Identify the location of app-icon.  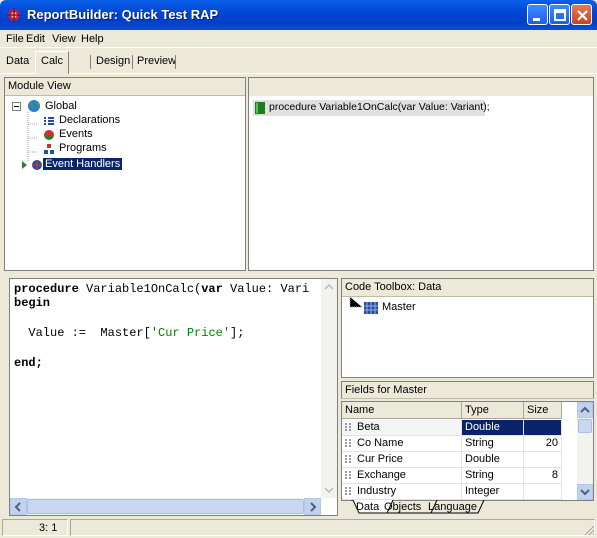
(14, 15).